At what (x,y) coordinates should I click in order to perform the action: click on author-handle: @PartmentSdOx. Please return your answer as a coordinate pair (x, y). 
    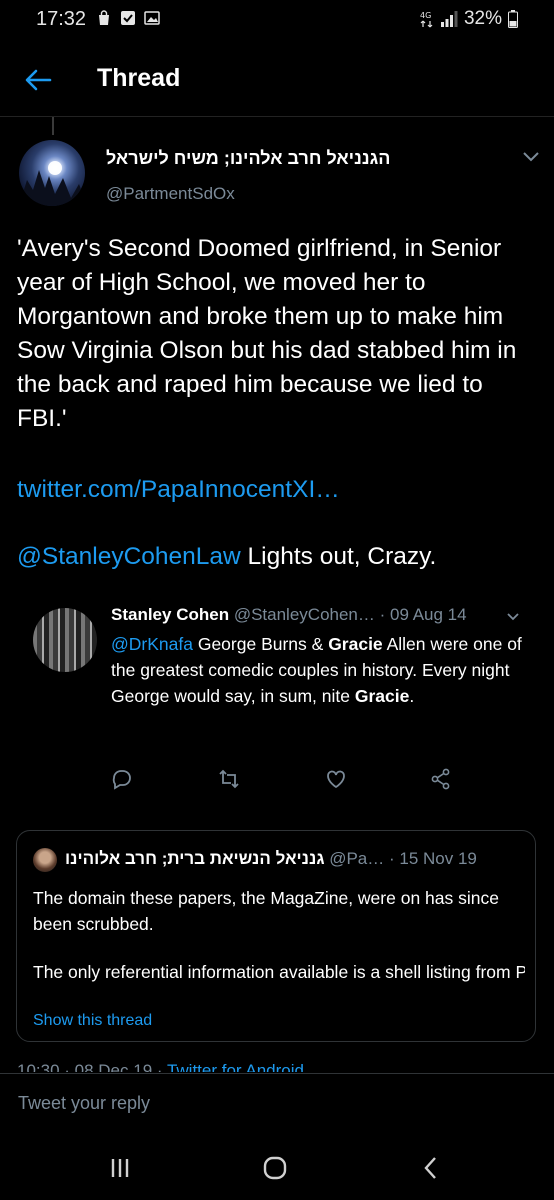
    Looking at the image, I should click on (170, 194).